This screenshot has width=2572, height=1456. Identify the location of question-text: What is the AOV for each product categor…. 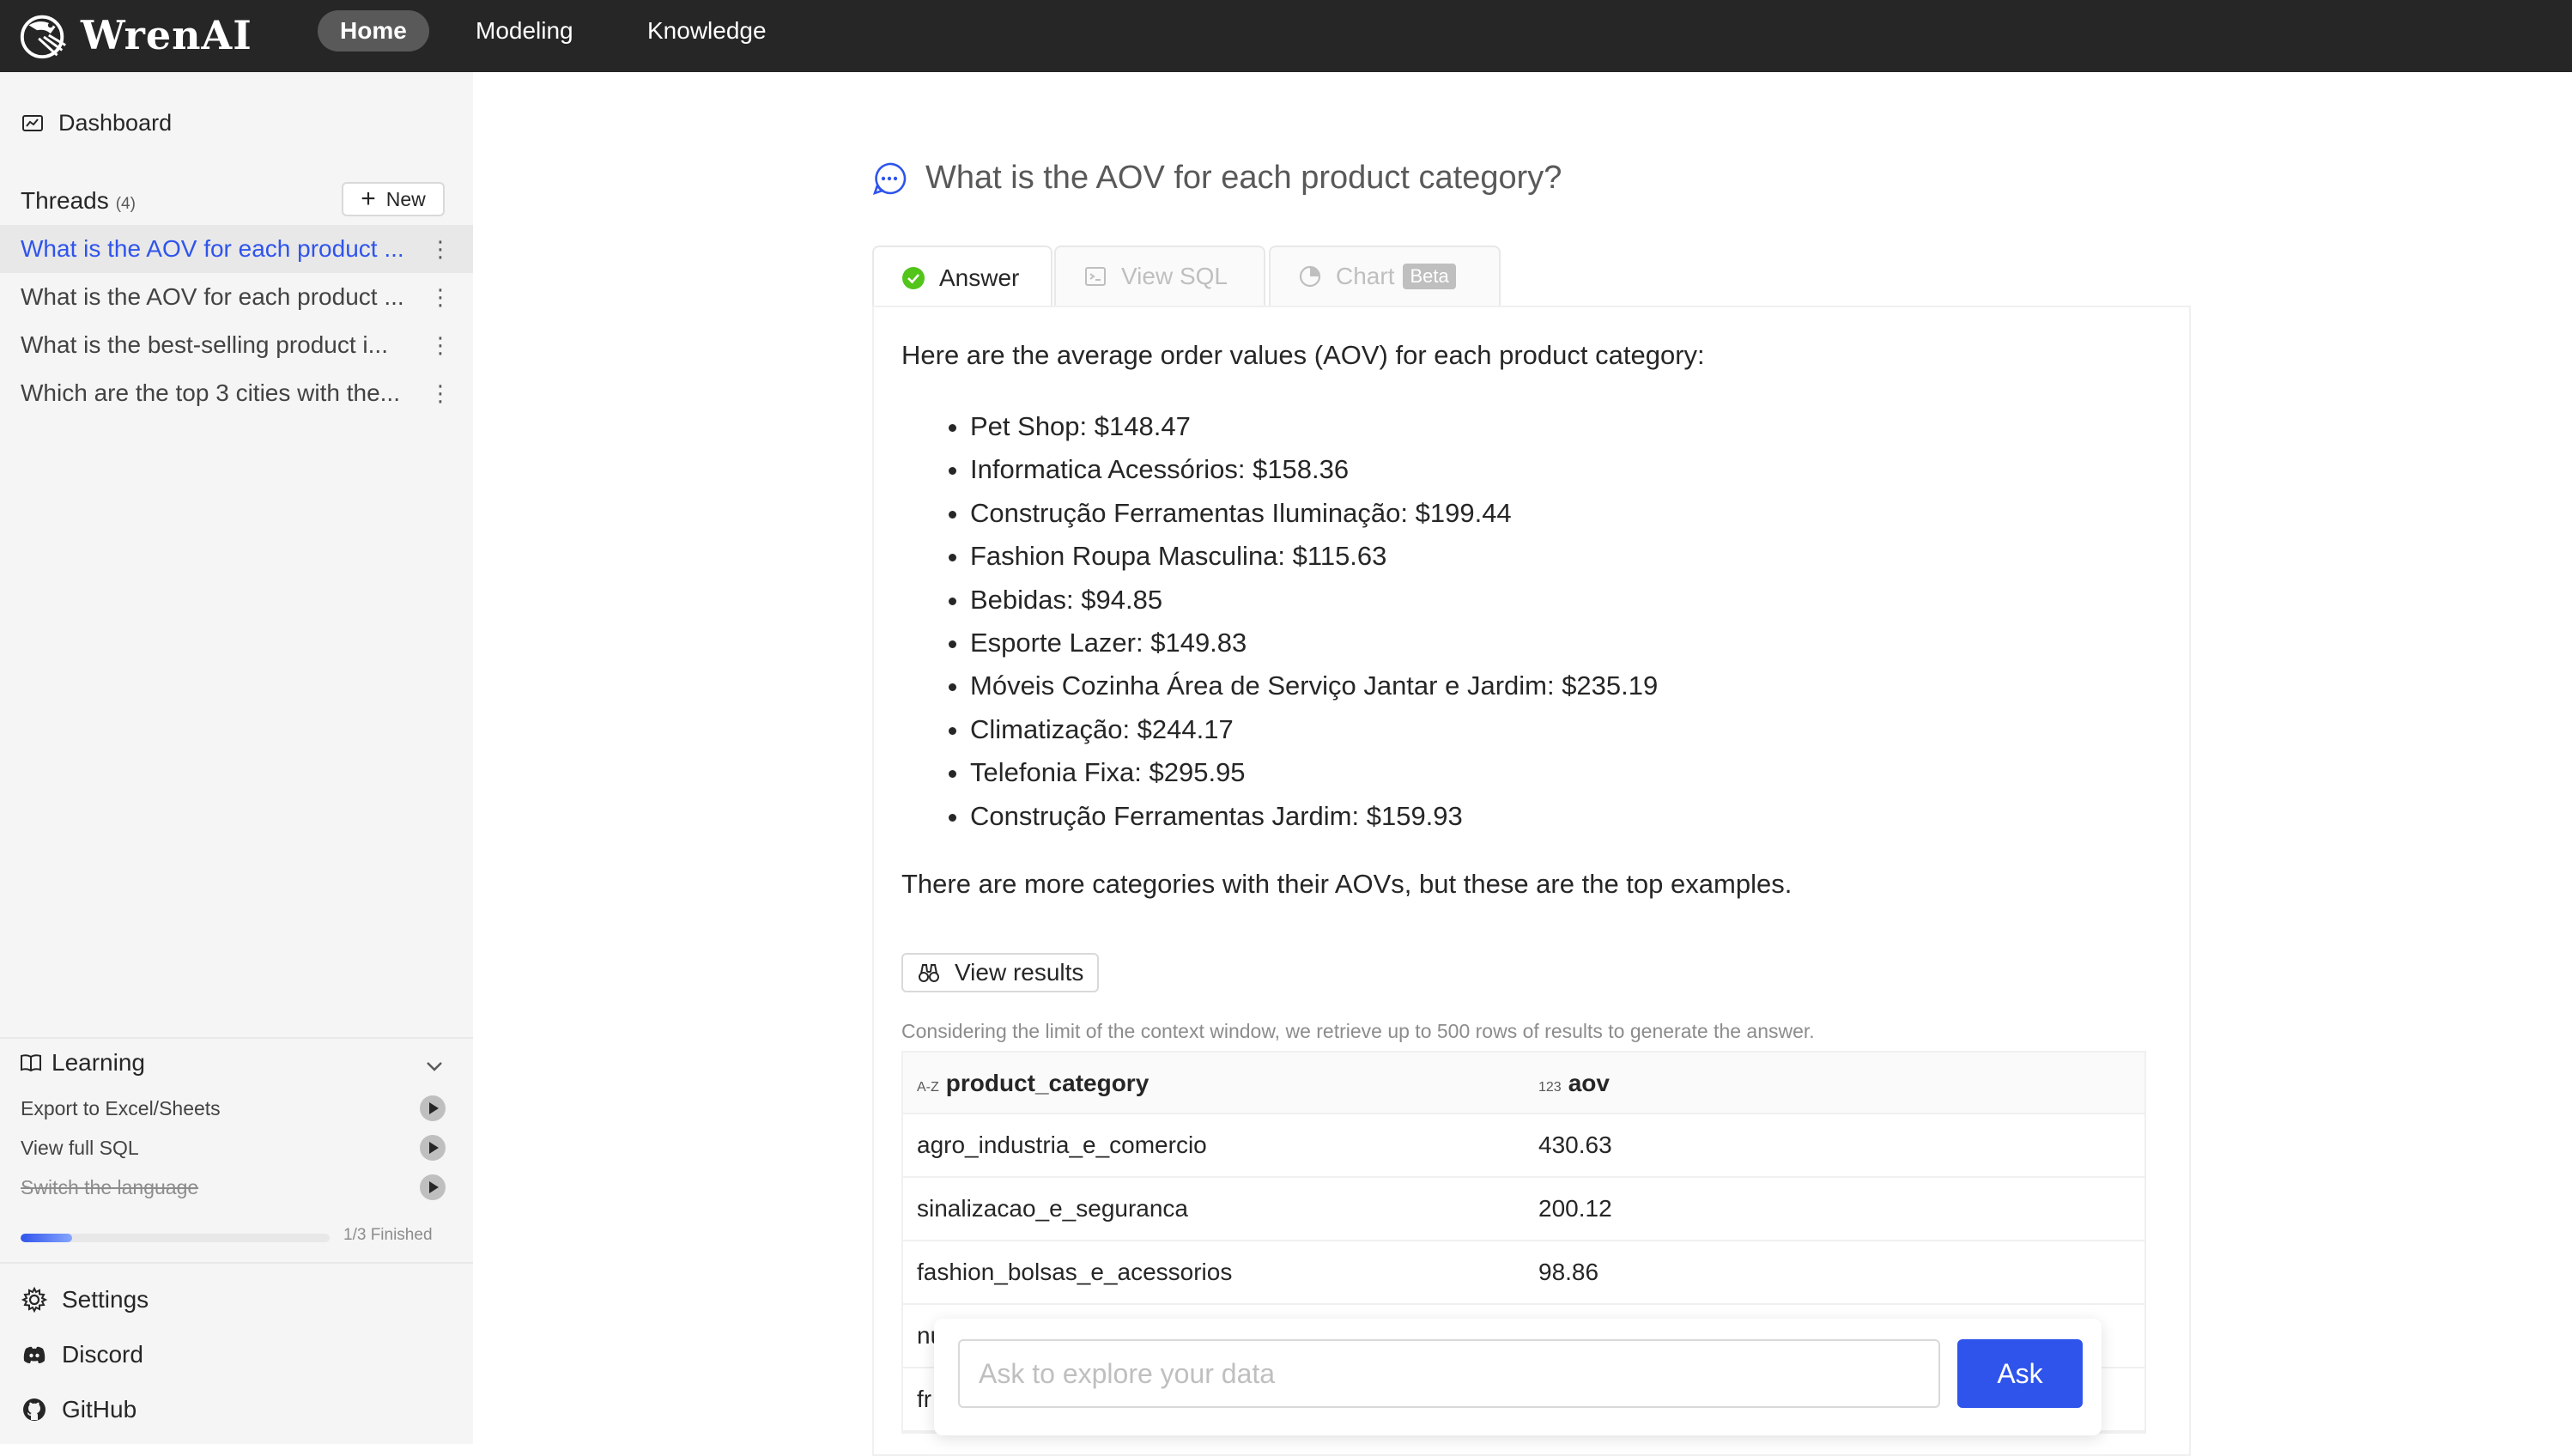
(1243, 178).